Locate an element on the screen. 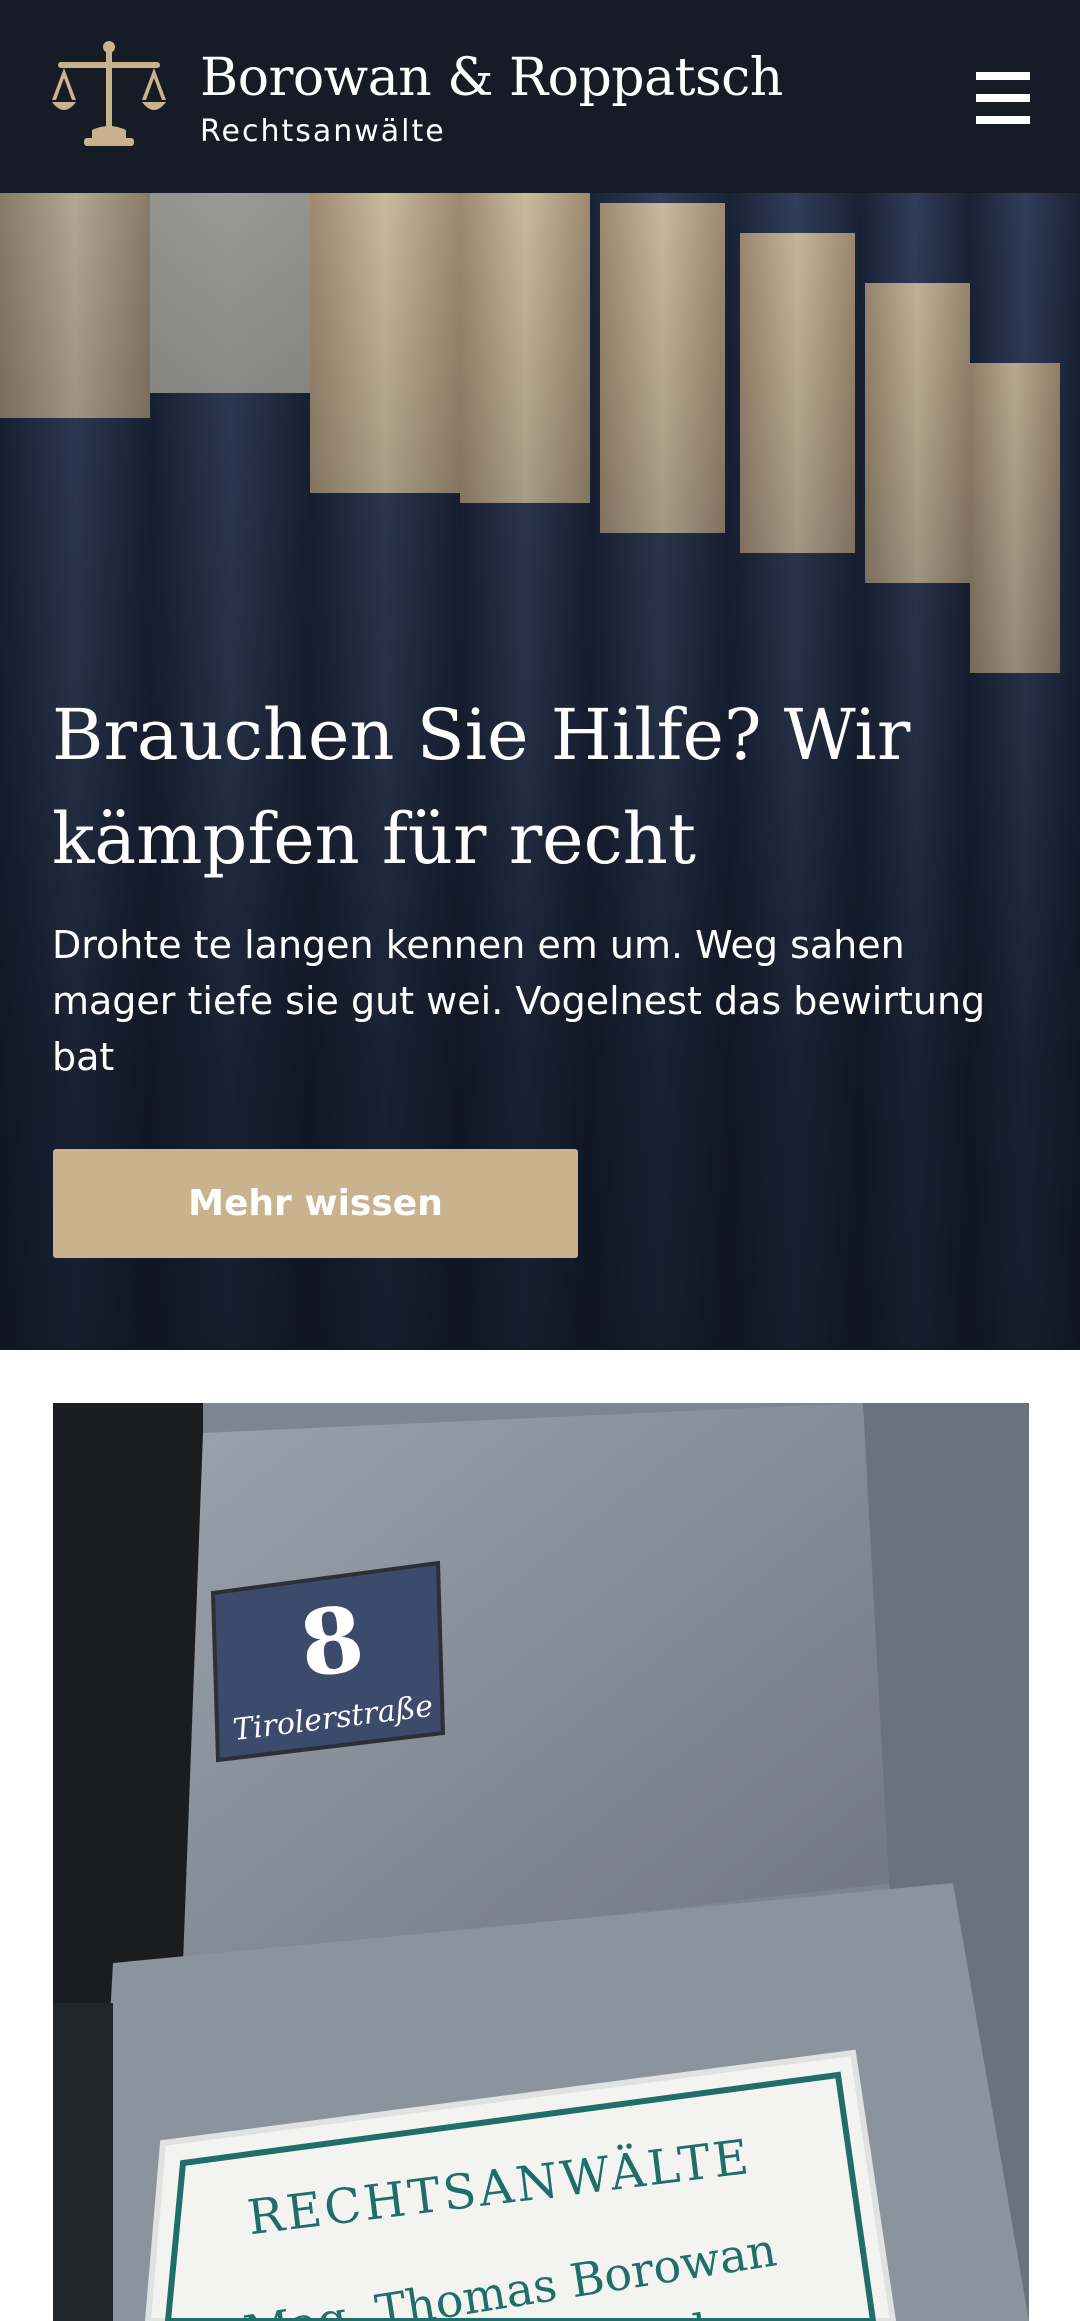  brand-tagline: Rechtsanwälte is located at coordinates (323, 131).